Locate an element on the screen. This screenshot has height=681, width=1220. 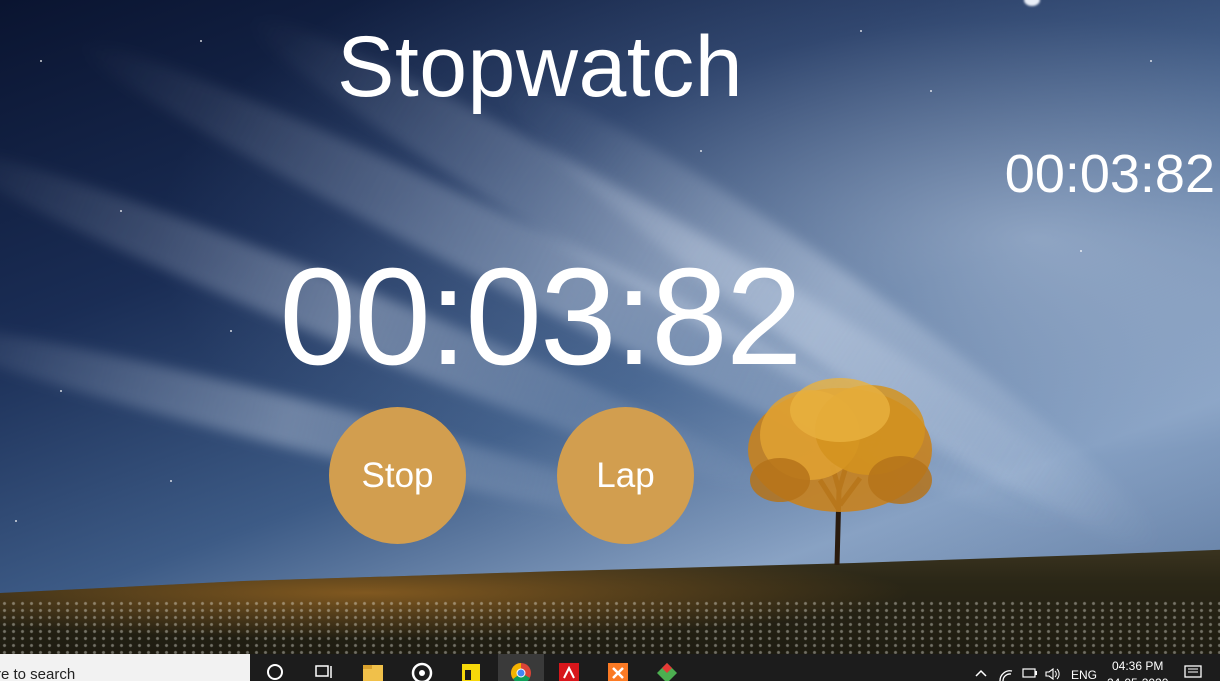
language-indicator: ENG is located at coordinates (1084, 674).